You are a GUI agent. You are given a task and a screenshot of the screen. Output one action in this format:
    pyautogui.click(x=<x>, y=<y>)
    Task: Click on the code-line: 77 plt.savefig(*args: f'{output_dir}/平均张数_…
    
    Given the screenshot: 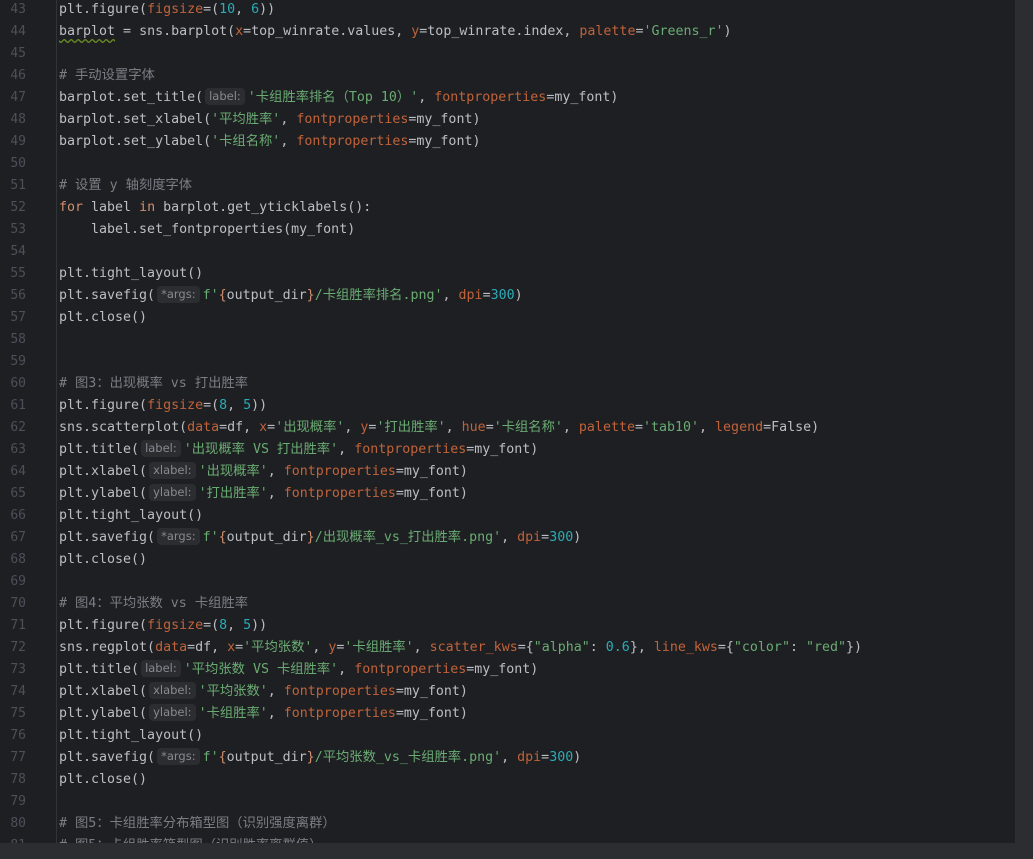 What is the action you would take?
    pyautogui.click(x=507, y=758)
    